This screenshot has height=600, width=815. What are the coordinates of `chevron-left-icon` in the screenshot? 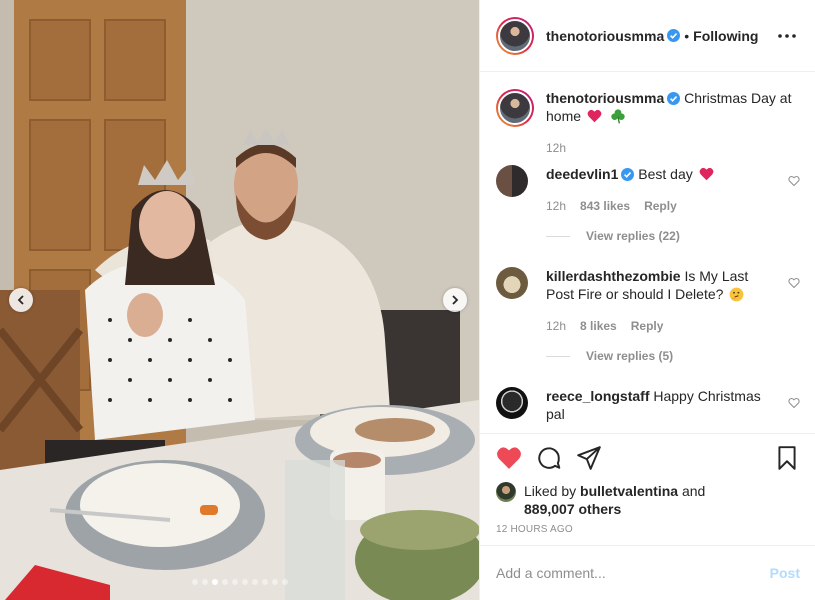 It's located at (20, 300).